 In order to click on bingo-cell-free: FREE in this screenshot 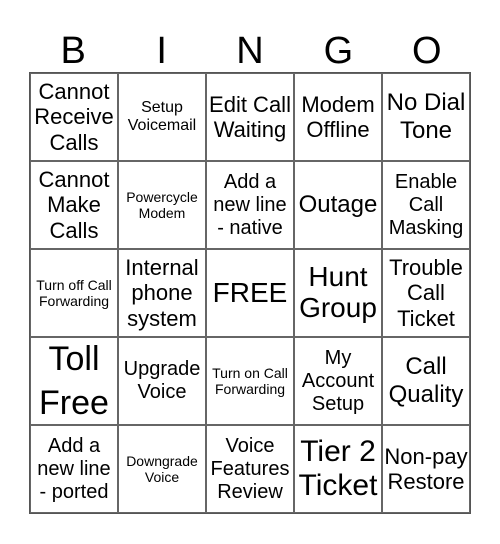, I will do `click(250, 293)`.